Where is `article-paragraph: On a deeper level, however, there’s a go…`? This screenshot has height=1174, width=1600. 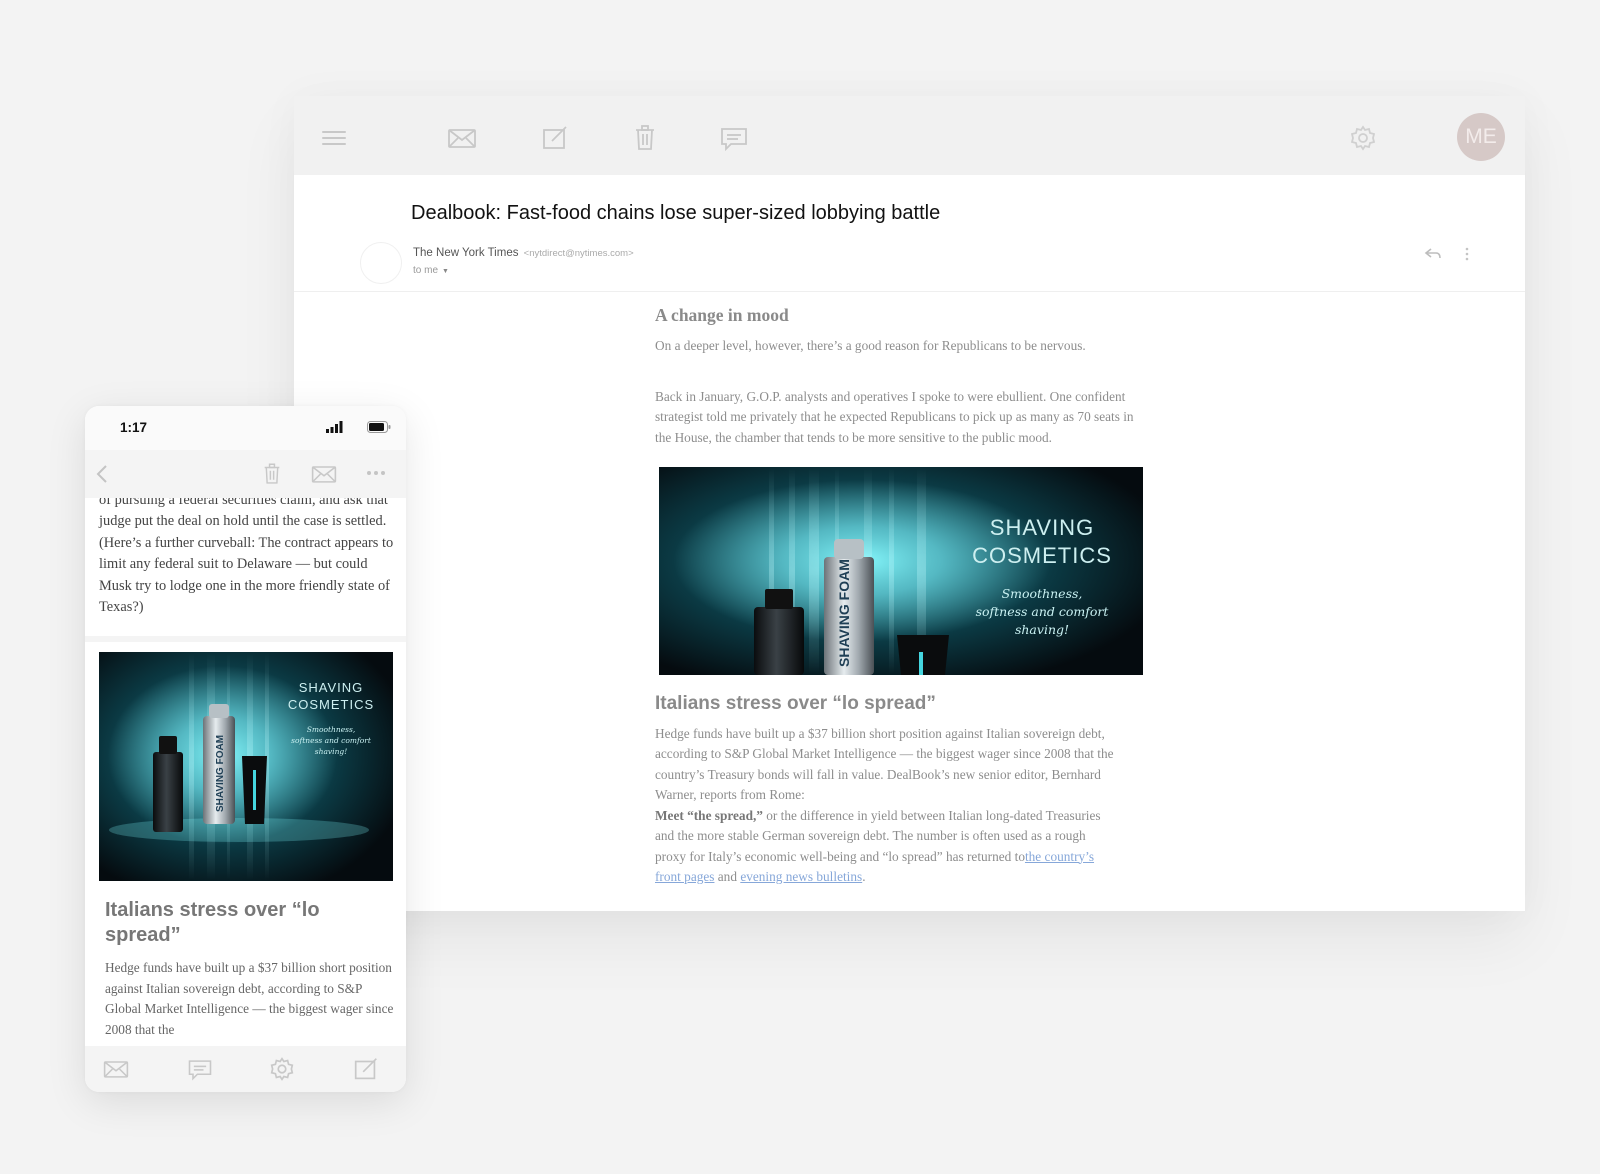 article-paragraph: On a deeper level, however, there’s a go… is located at coordinates (870, 345).